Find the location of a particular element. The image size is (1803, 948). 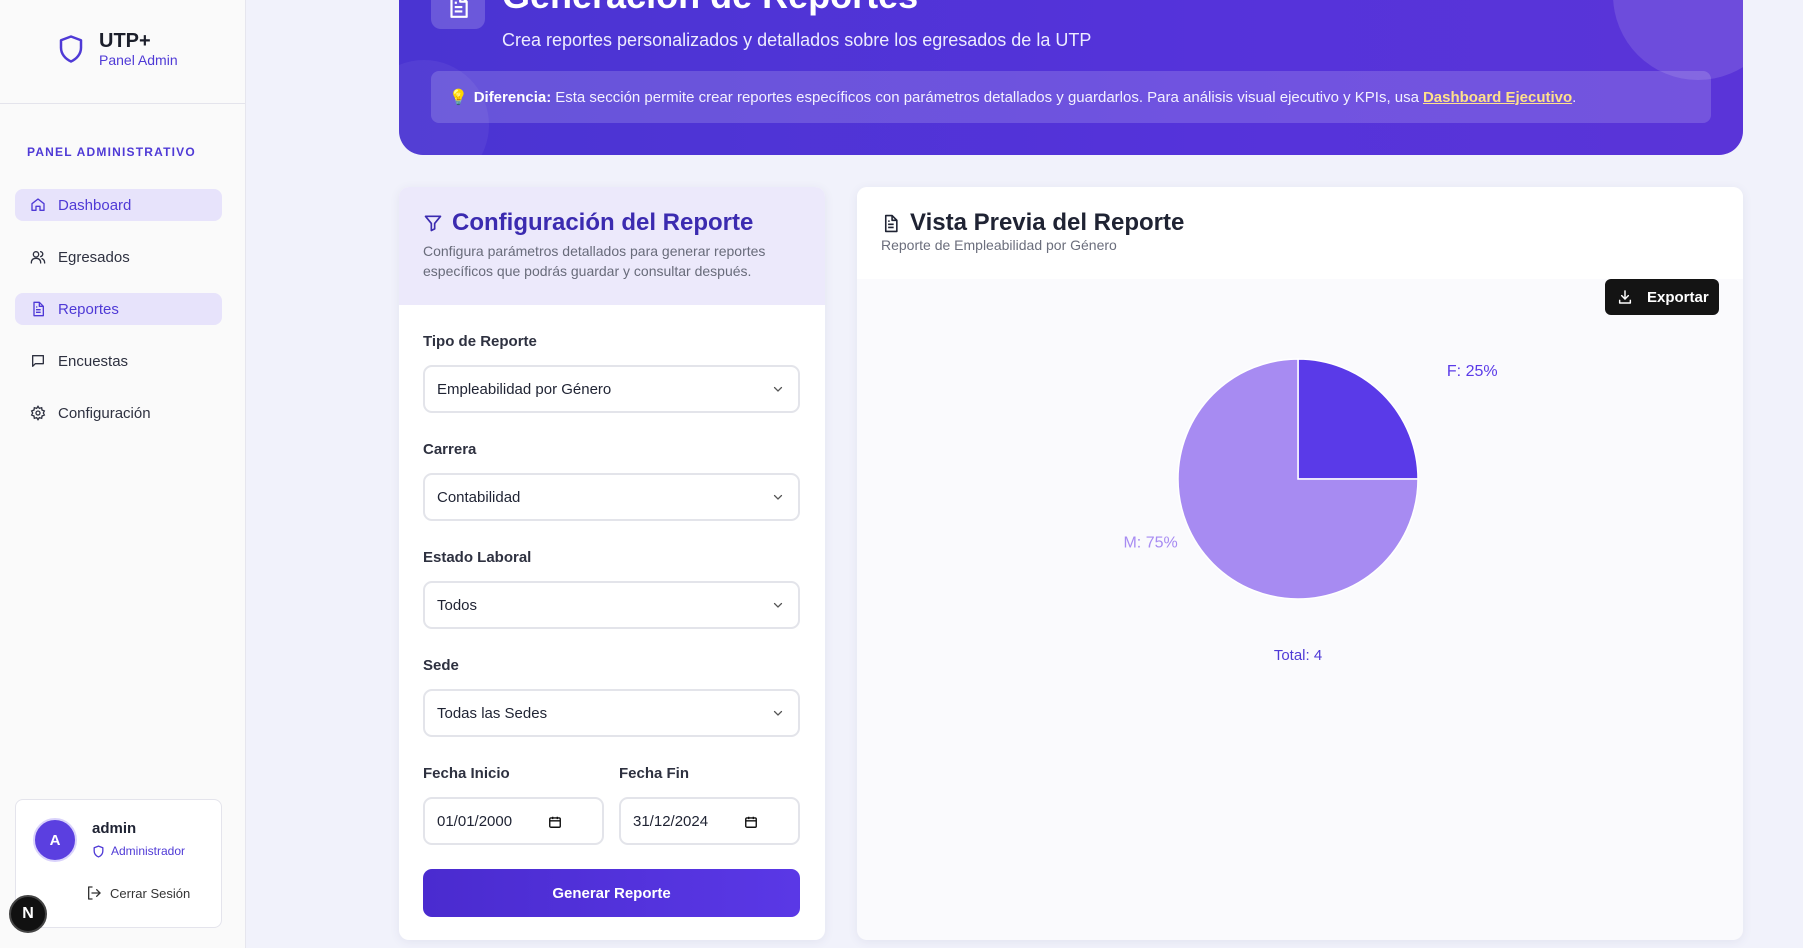

preview-title-text: Vista Previa del Reporte is located at coordinates (1047, 222).